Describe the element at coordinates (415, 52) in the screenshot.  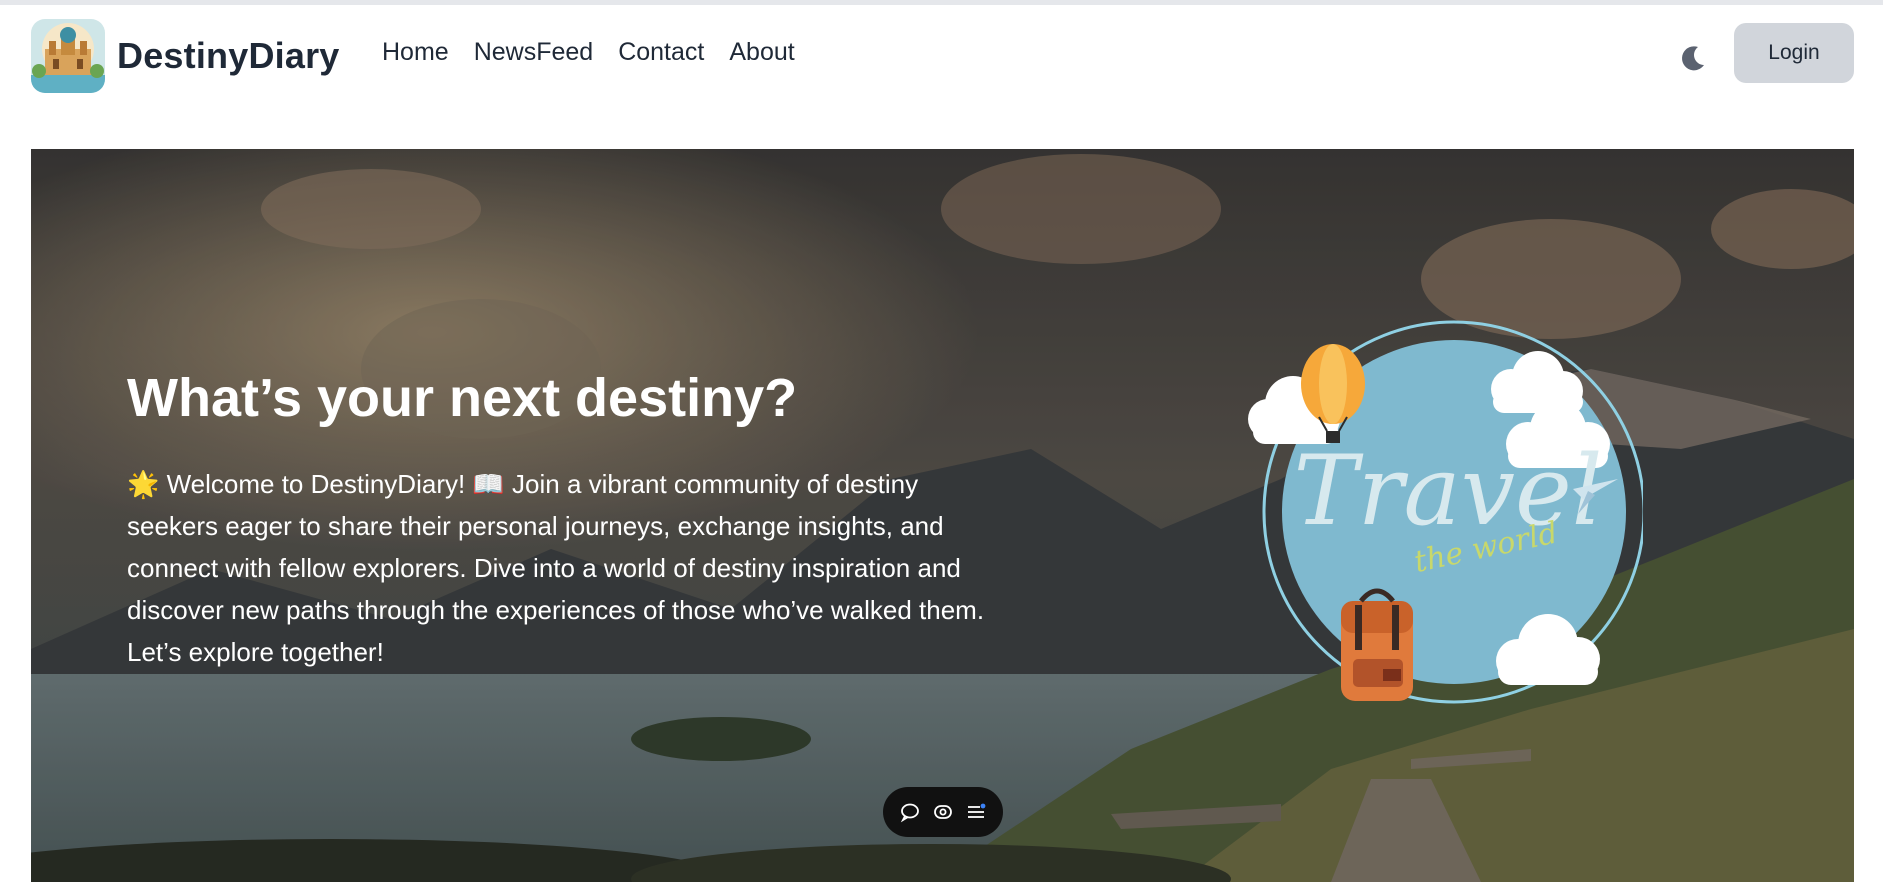
I see `nav-home: Home` at that location.